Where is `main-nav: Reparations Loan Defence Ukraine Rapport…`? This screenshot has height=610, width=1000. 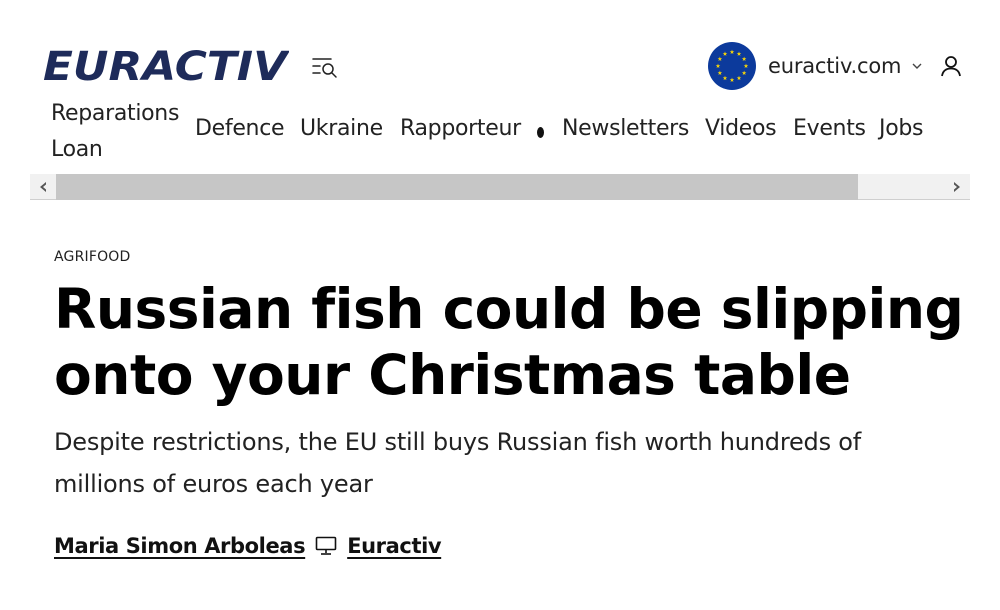 main-nav: Reparations Loan Defence Ukraine Rapport… is located at coordinates (500, 135).